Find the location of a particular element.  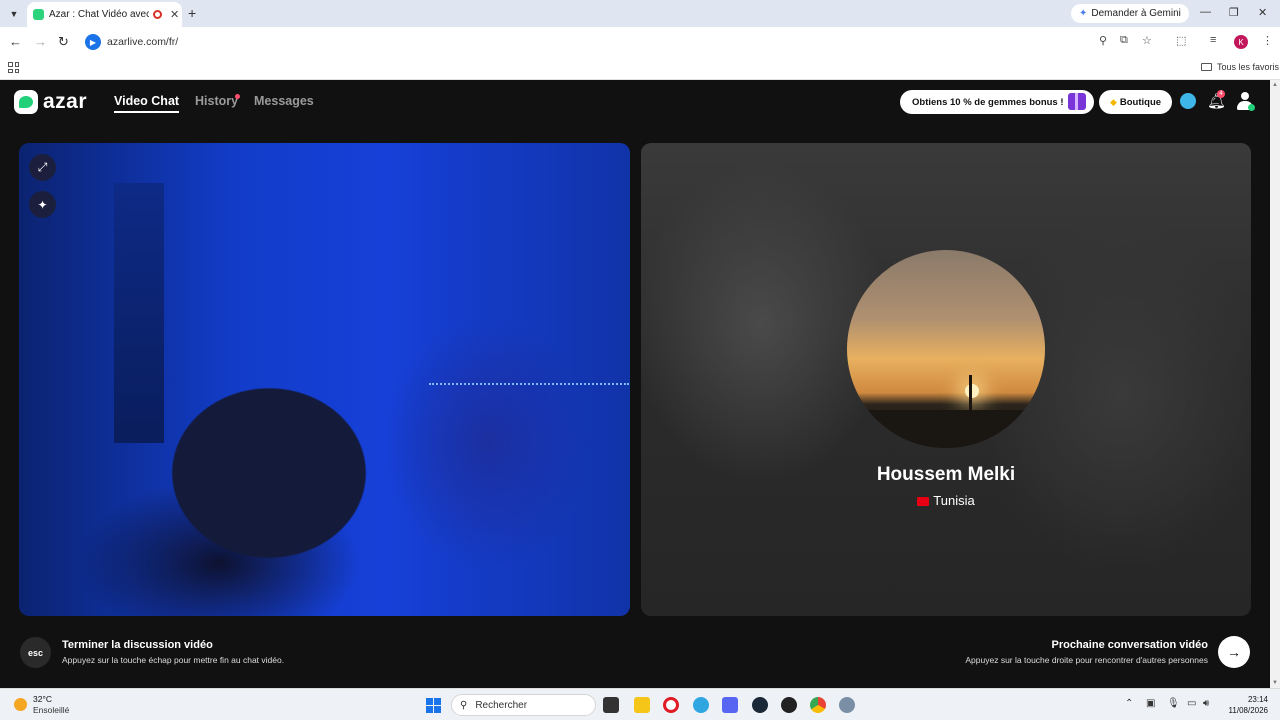

settings-gear-icon is located at coordinates (847, 705).